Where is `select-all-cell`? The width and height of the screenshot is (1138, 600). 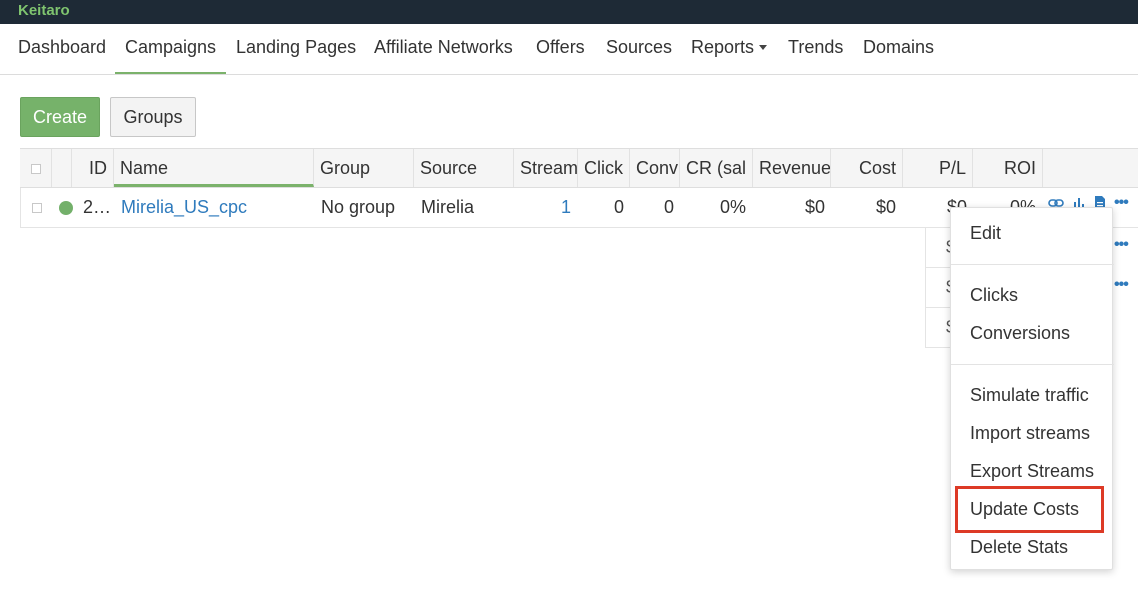
select-all-cell is located at coordinates (36, 168).